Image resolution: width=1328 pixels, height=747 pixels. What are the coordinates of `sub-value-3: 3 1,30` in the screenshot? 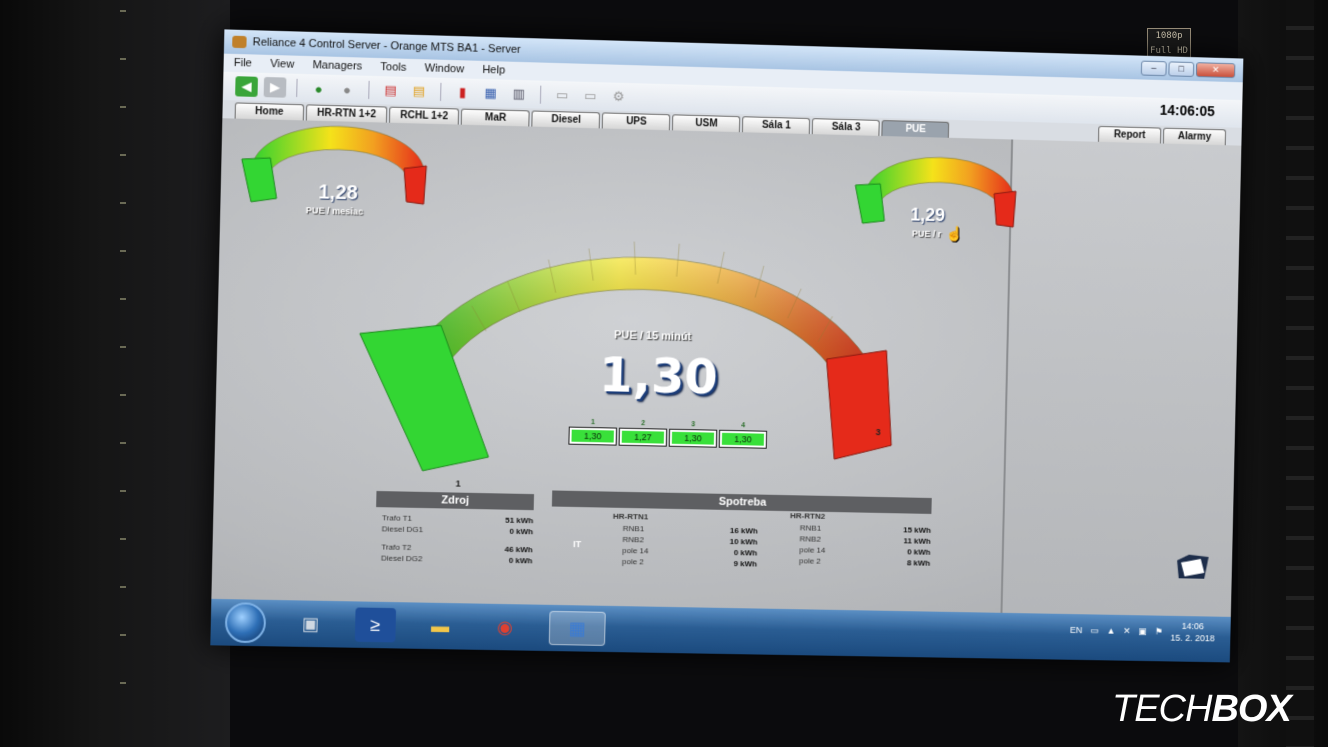 It's located at (693, 434).